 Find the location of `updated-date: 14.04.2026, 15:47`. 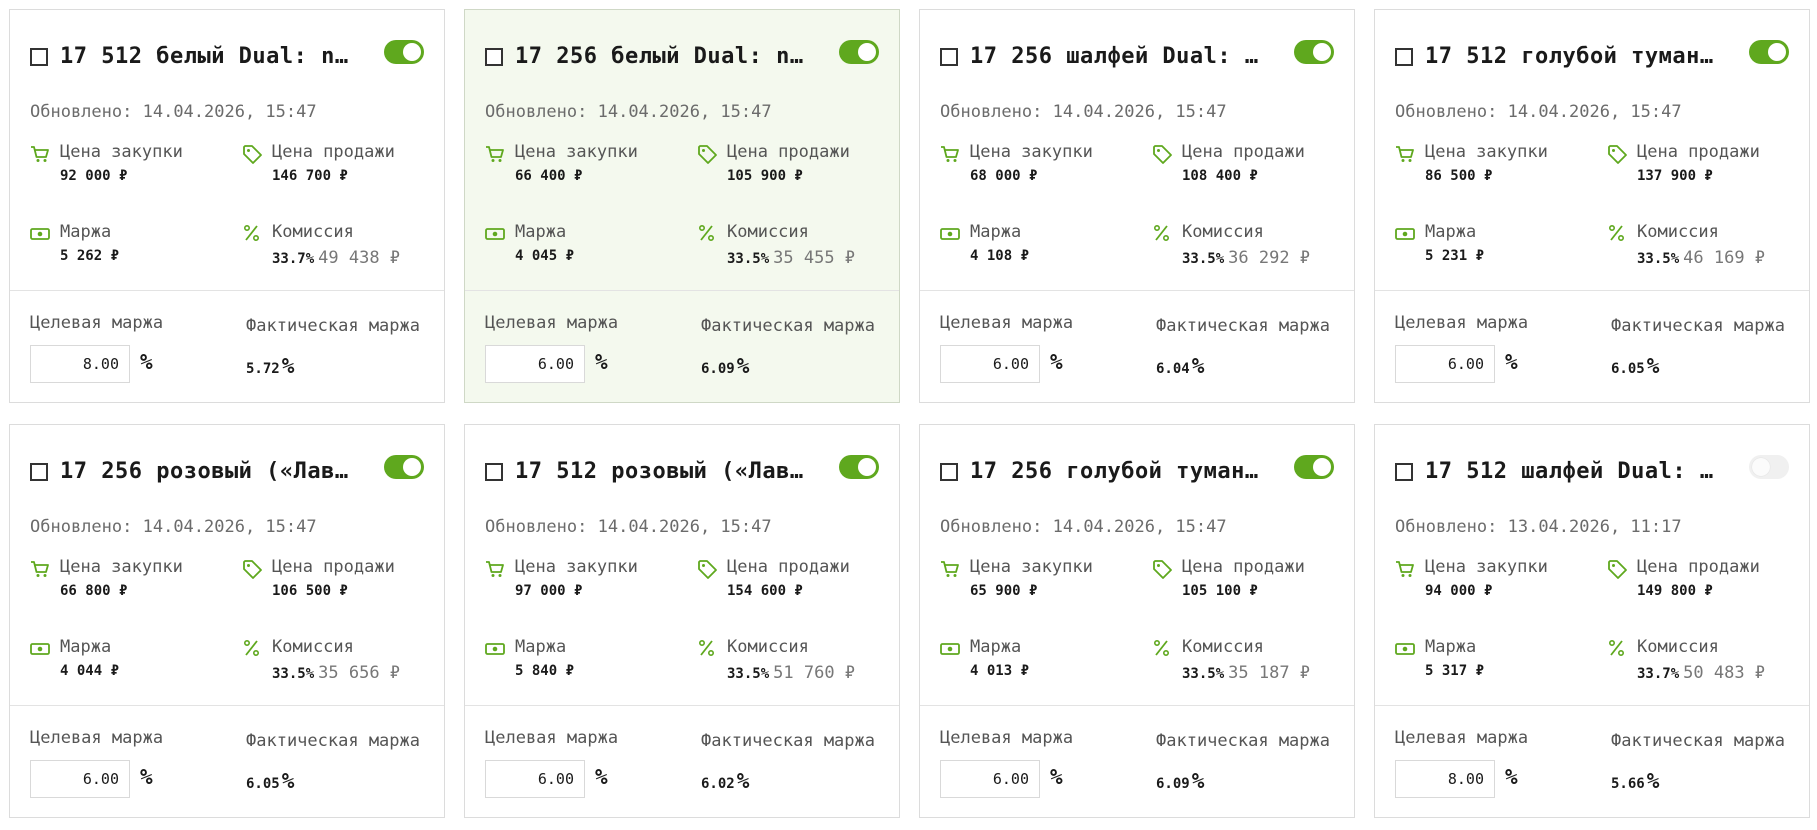

updated-date: 14.04.2026, 15:47 is located at coordinates (684, 527).